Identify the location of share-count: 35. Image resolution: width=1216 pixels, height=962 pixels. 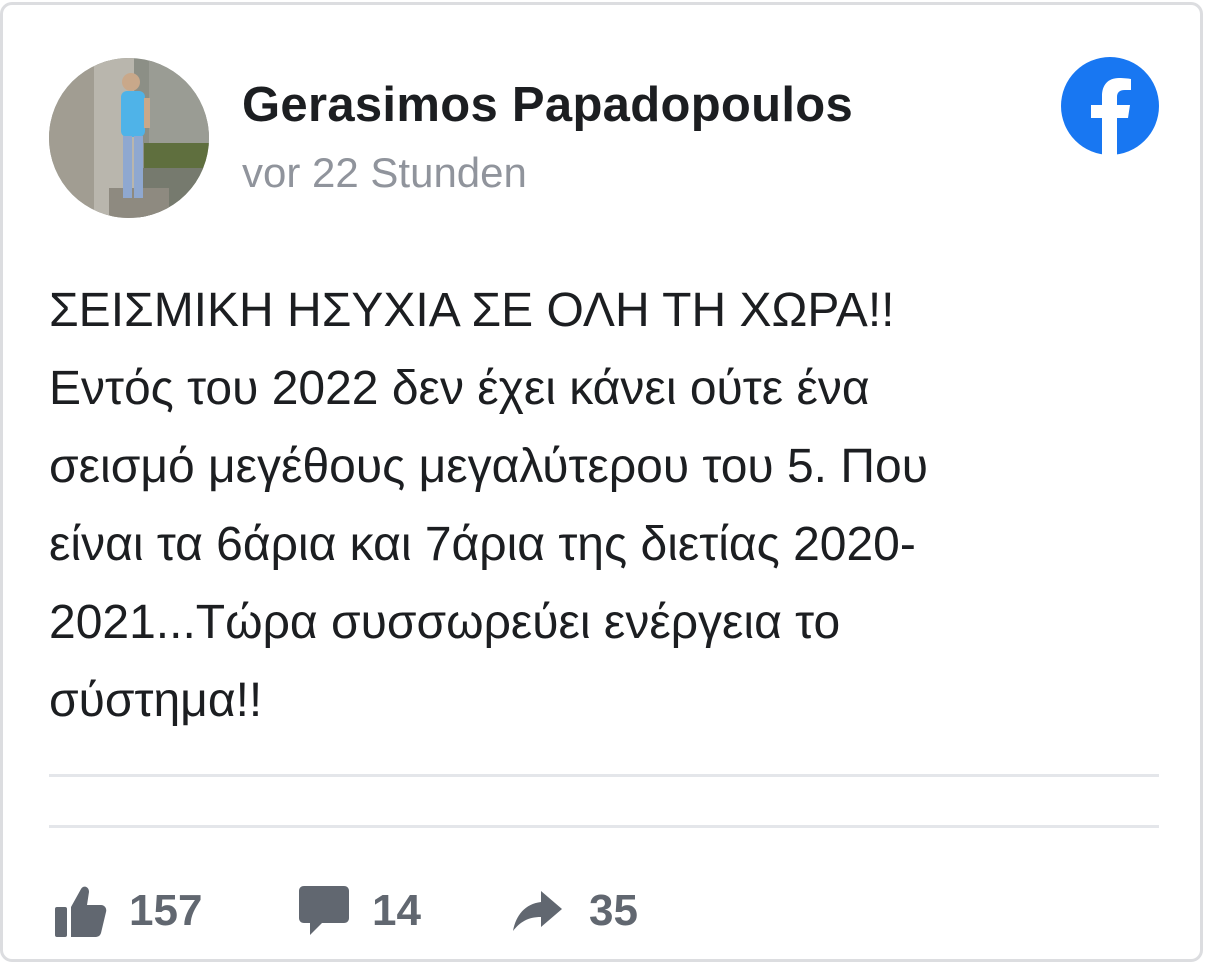
(613, 910).